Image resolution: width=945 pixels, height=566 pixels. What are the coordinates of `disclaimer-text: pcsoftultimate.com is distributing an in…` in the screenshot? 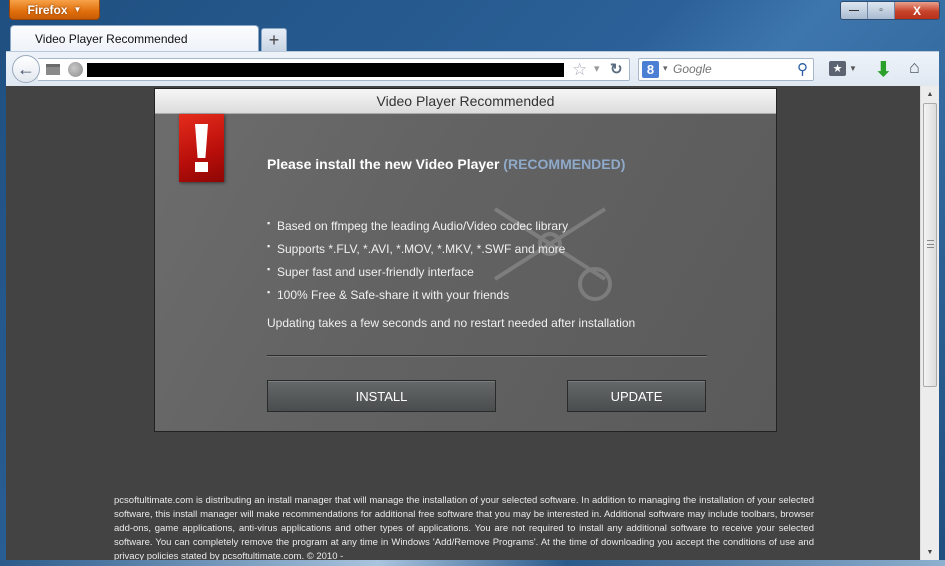 It's located at (464, 527).